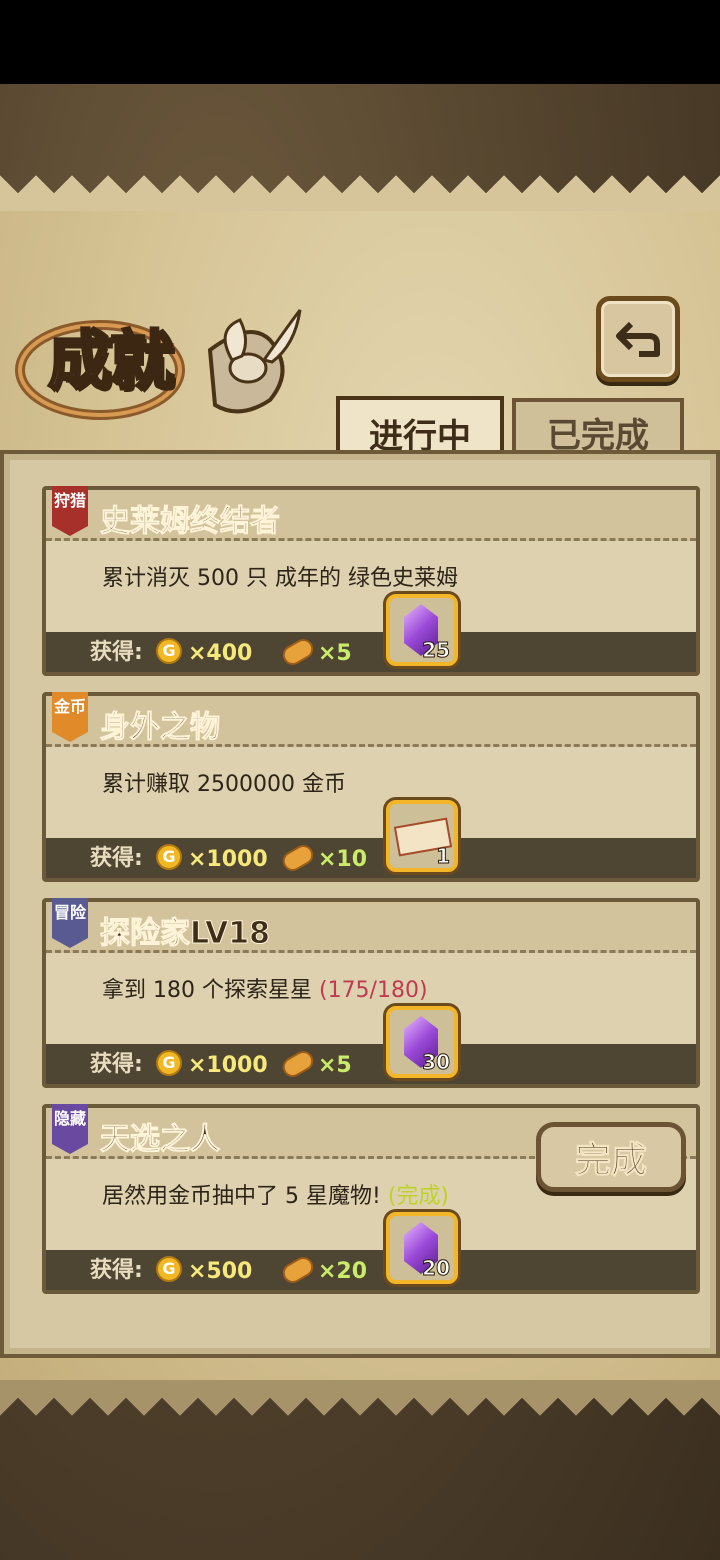 This screenshot has width=720, height=1560. I want to click on desc-text: 拿到 180 个探索星星, so click(207, 990).